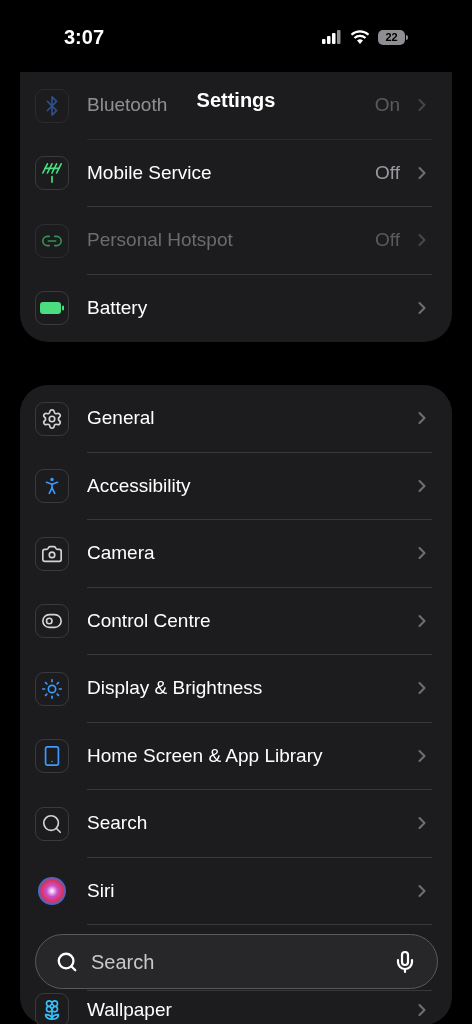 The height and width of the screenshot is (1024, 472). Describe the element at coordinates (52, 308) in the screenshot. I see `battery-icon` at that location.